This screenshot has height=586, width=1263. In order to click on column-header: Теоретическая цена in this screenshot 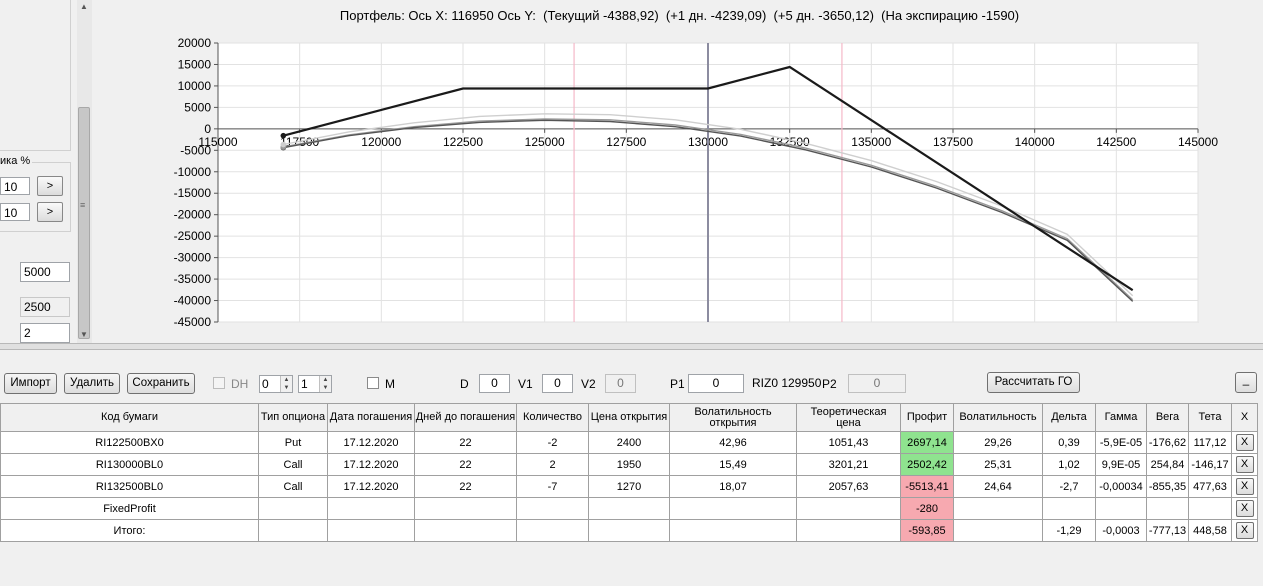, I will do `click(848, 417)`.